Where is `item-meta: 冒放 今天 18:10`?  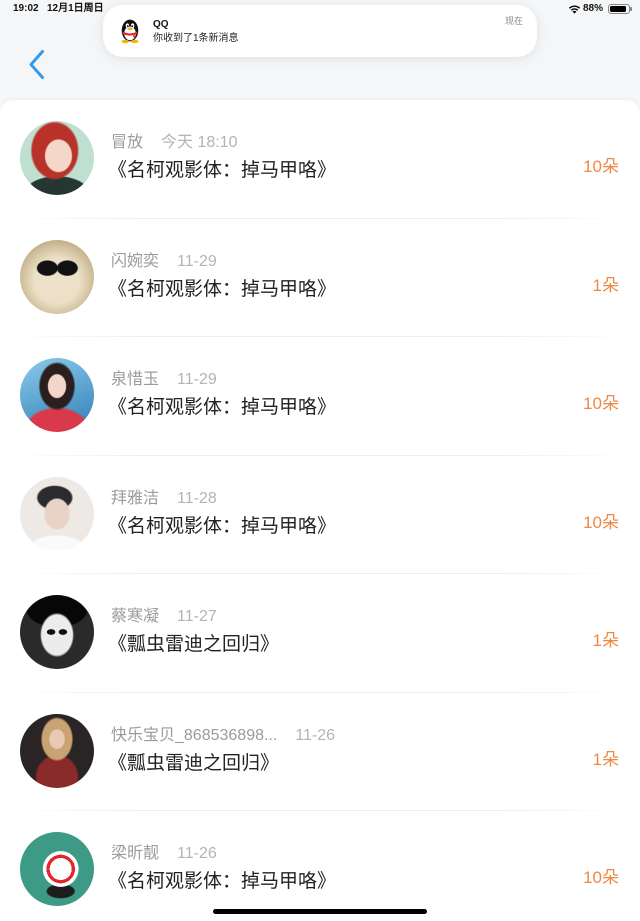
item-meta: 冒放 今天 18:10 is located at coordinates (174, 143).